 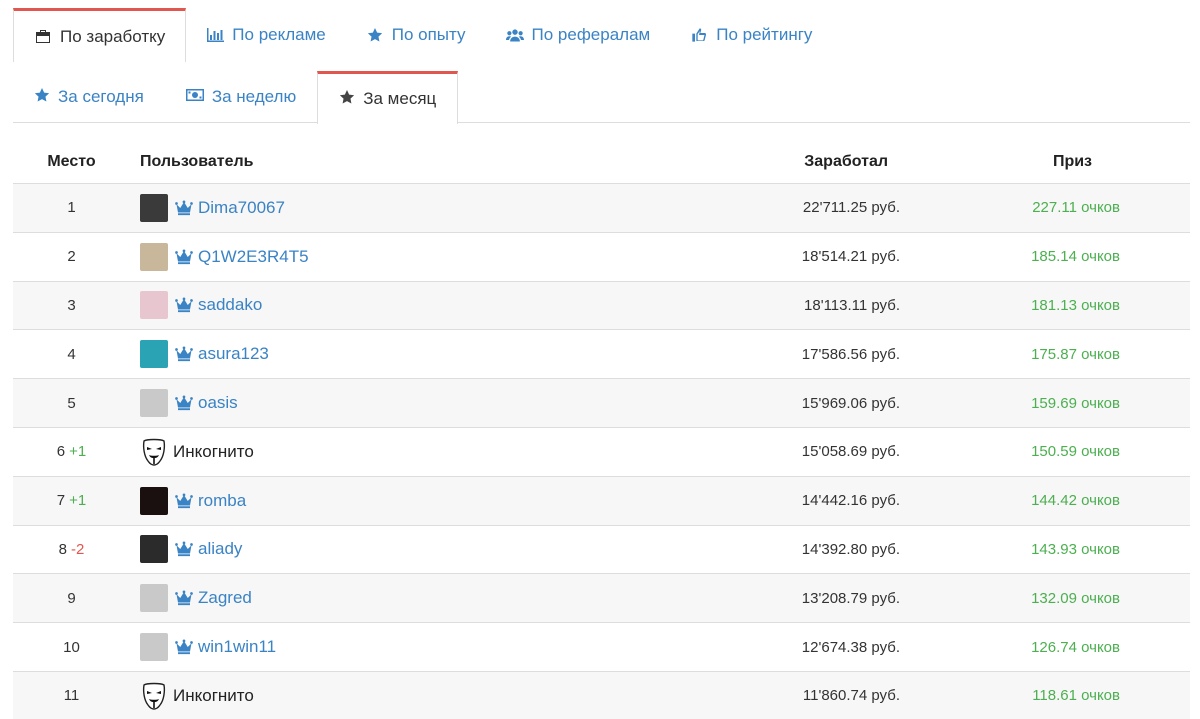 What do you see at coordinates (1076, 208) in the screenshot?
I see `prize-cell: 227.11 очков` at bounding box center [1076, 208].